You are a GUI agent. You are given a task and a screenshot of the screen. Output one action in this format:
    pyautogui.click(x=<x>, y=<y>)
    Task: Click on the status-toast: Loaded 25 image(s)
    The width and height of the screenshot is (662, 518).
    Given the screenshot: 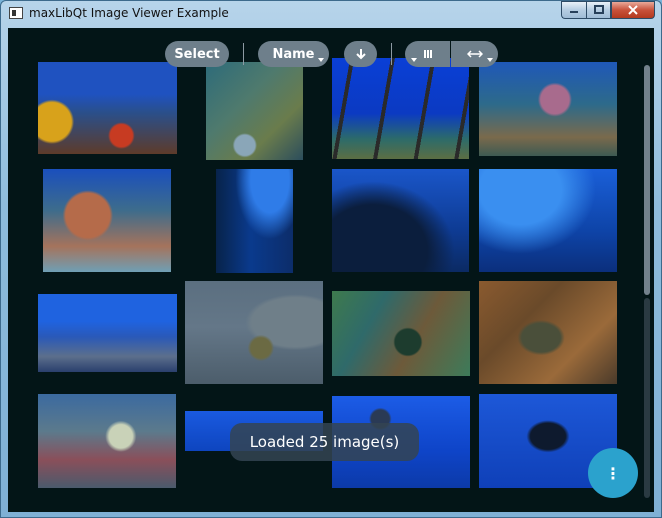 What is the action you would take?
    pyautogui.click(x=324, y=442)
    